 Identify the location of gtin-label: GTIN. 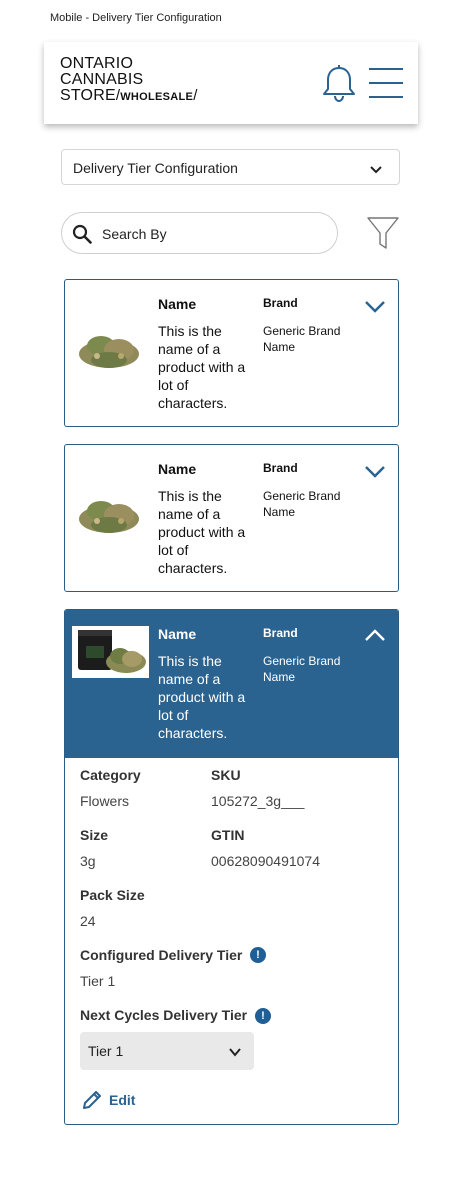
(228, 835).